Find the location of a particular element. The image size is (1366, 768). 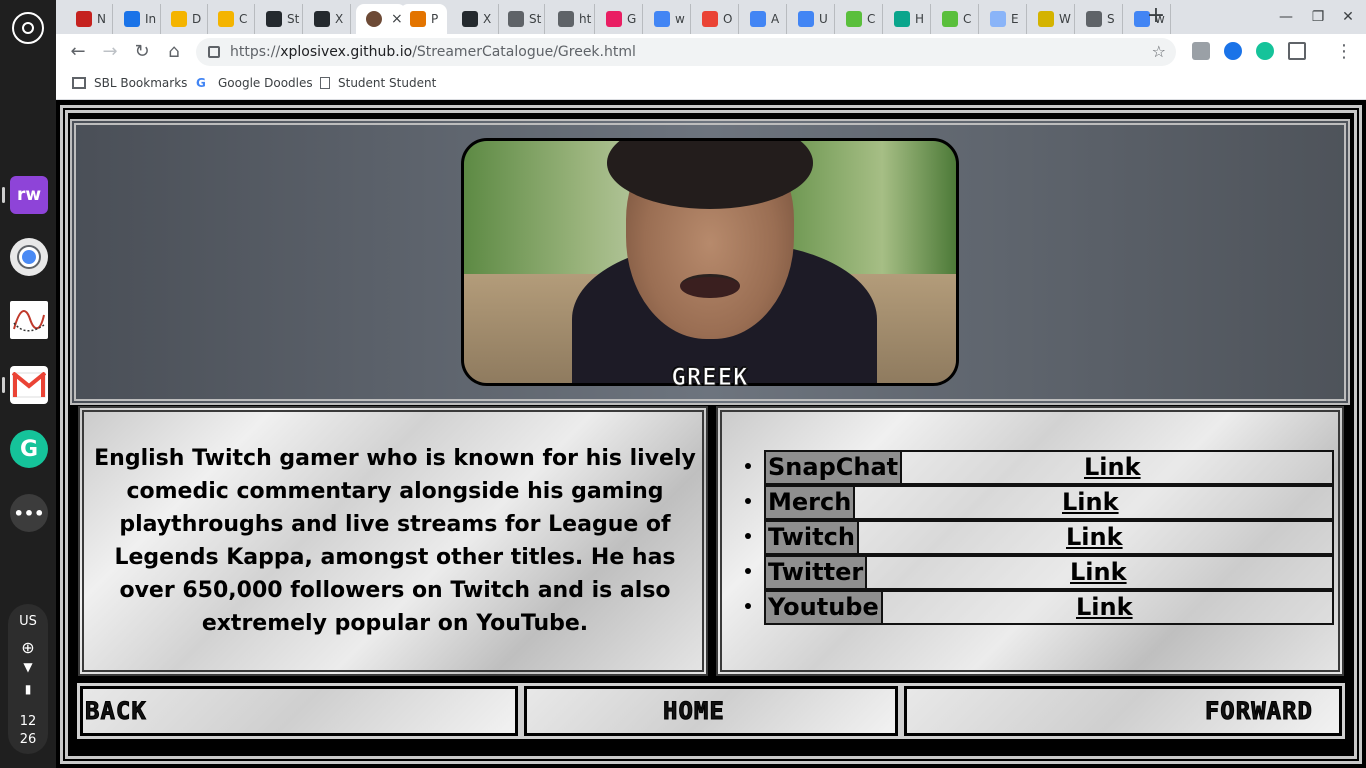

launcher-icon is located at coordinates (28, 28).